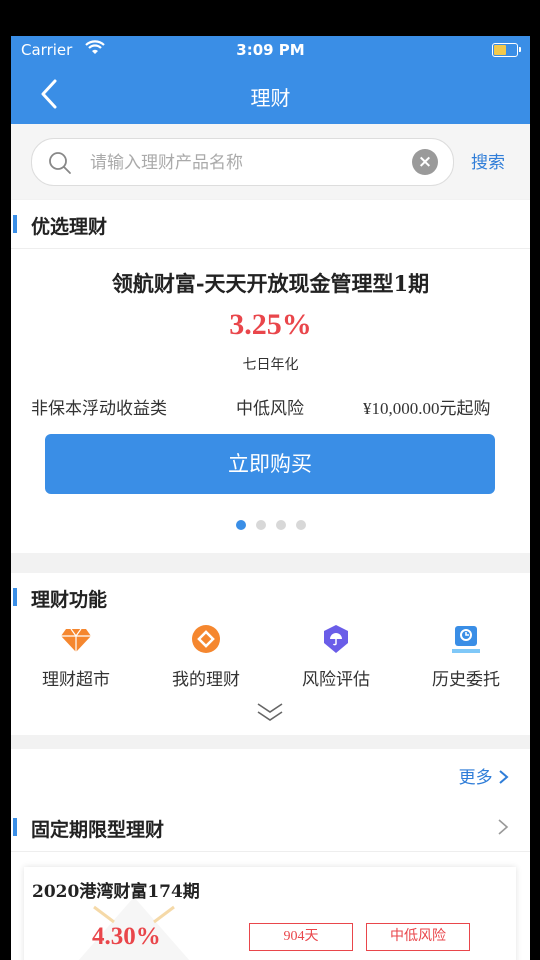 This screenshot has width=540, height=960. I want to click on functions-header: 理财功能, so click(270, 597).